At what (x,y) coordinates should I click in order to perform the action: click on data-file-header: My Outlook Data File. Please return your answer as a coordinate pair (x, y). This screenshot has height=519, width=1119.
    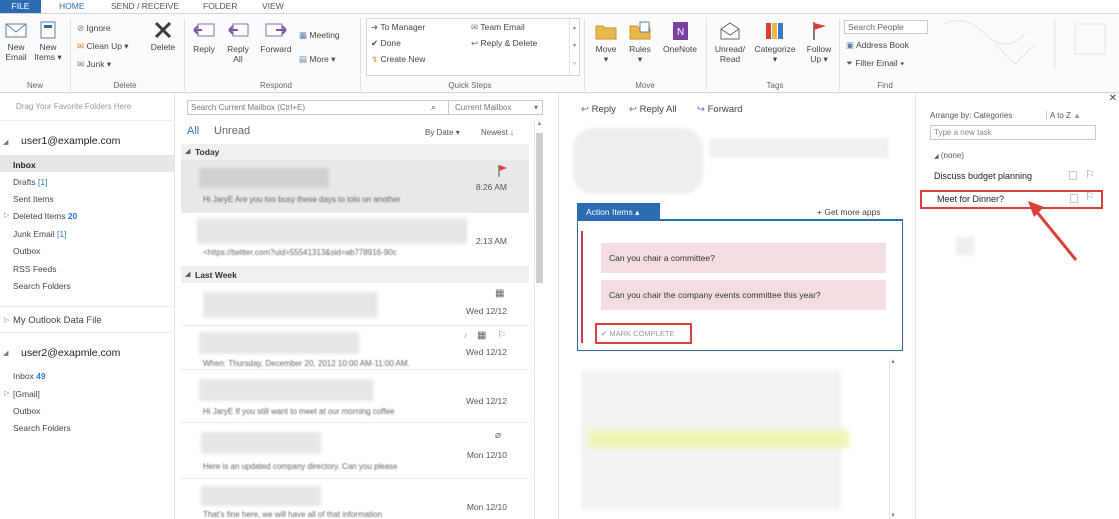
    Looking at the image, I should click on (57, 320).